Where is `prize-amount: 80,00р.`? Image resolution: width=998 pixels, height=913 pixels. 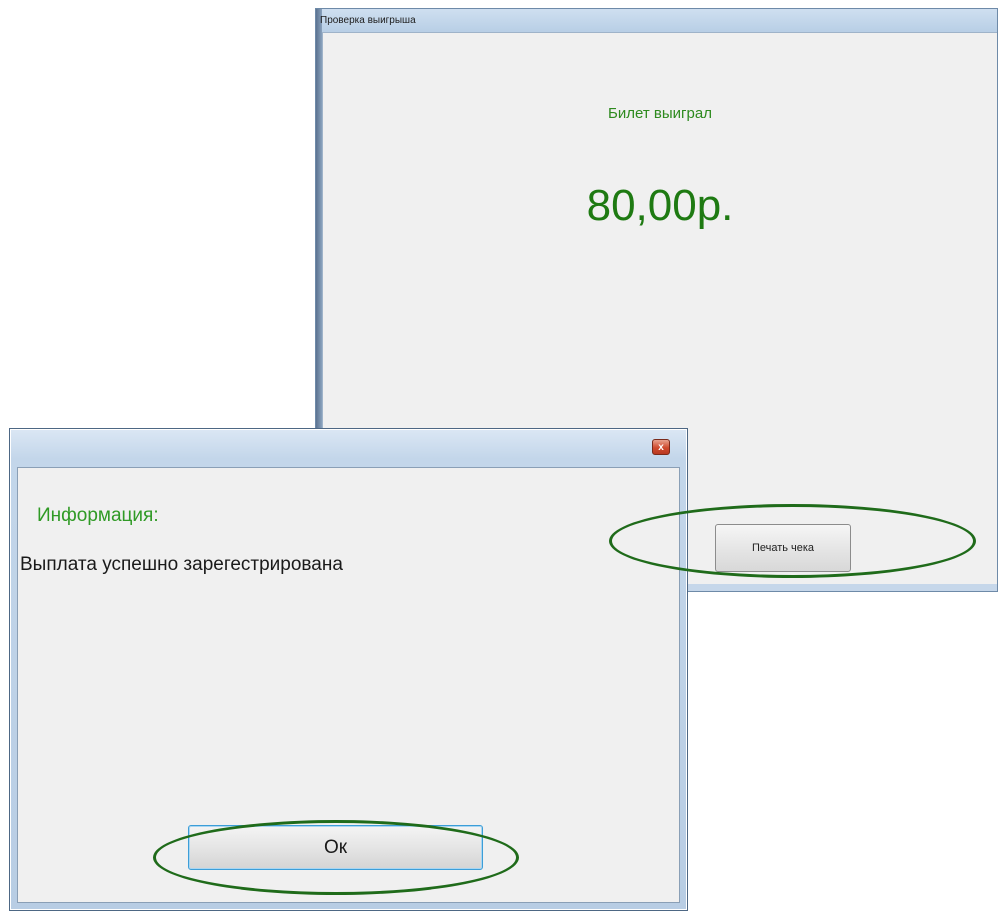 prize-amount: 80,00р. is located at coordinates (660, 205).